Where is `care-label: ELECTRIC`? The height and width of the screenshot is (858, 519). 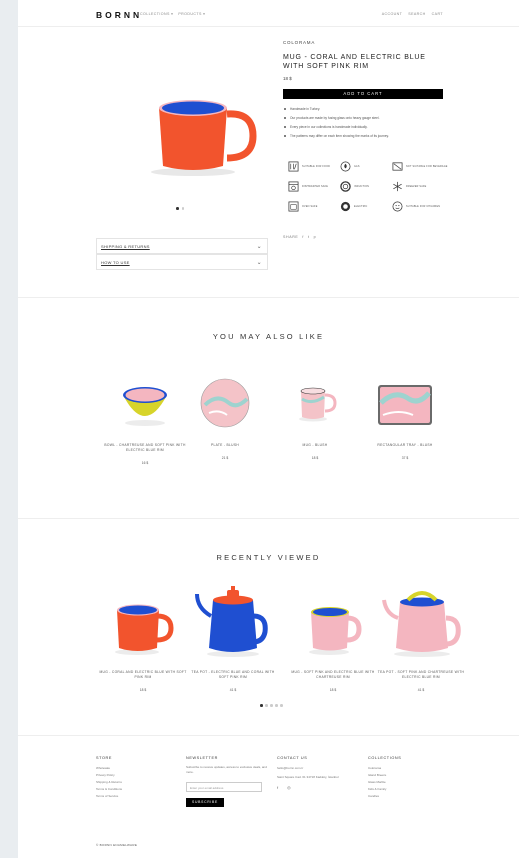
care-label: ELECTRIC is located at coordinates (361, 206).